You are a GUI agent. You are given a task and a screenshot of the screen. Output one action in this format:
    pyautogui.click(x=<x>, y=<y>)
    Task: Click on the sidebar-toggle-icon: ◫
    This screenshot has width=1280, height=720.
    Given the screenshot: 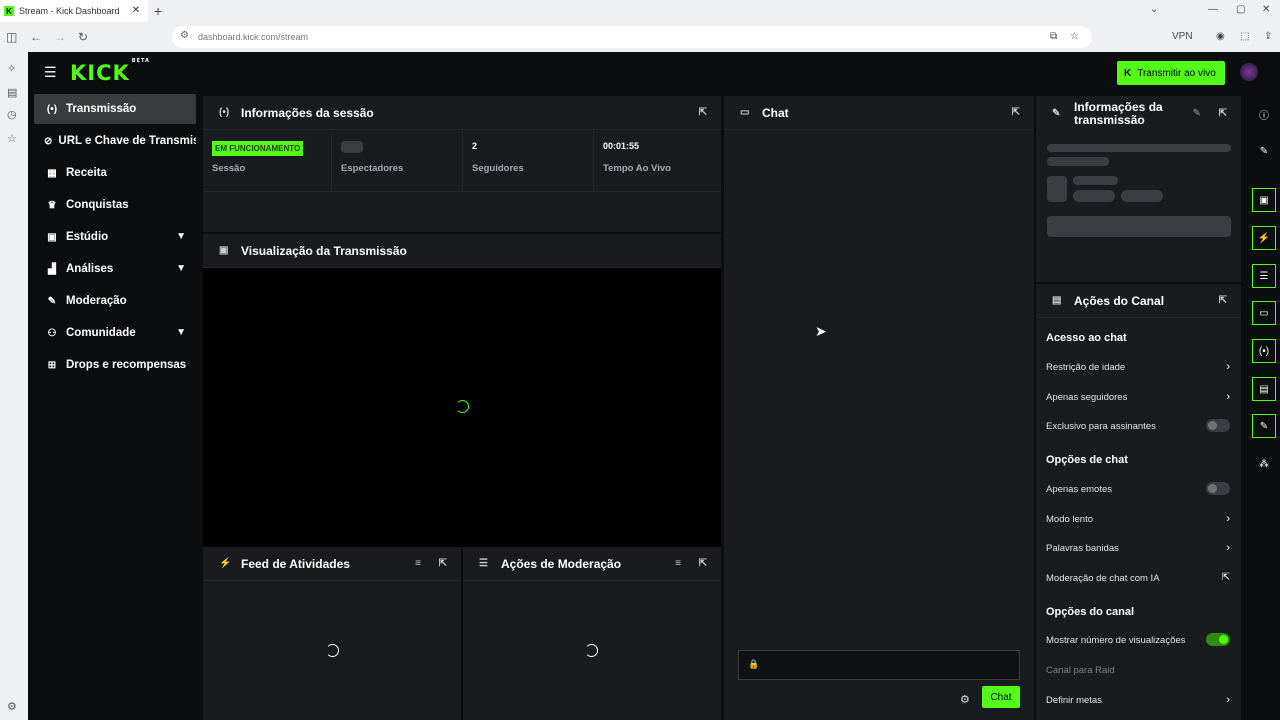 What is the action you would take?
    pyautogui.click(x=11, y=37)
    